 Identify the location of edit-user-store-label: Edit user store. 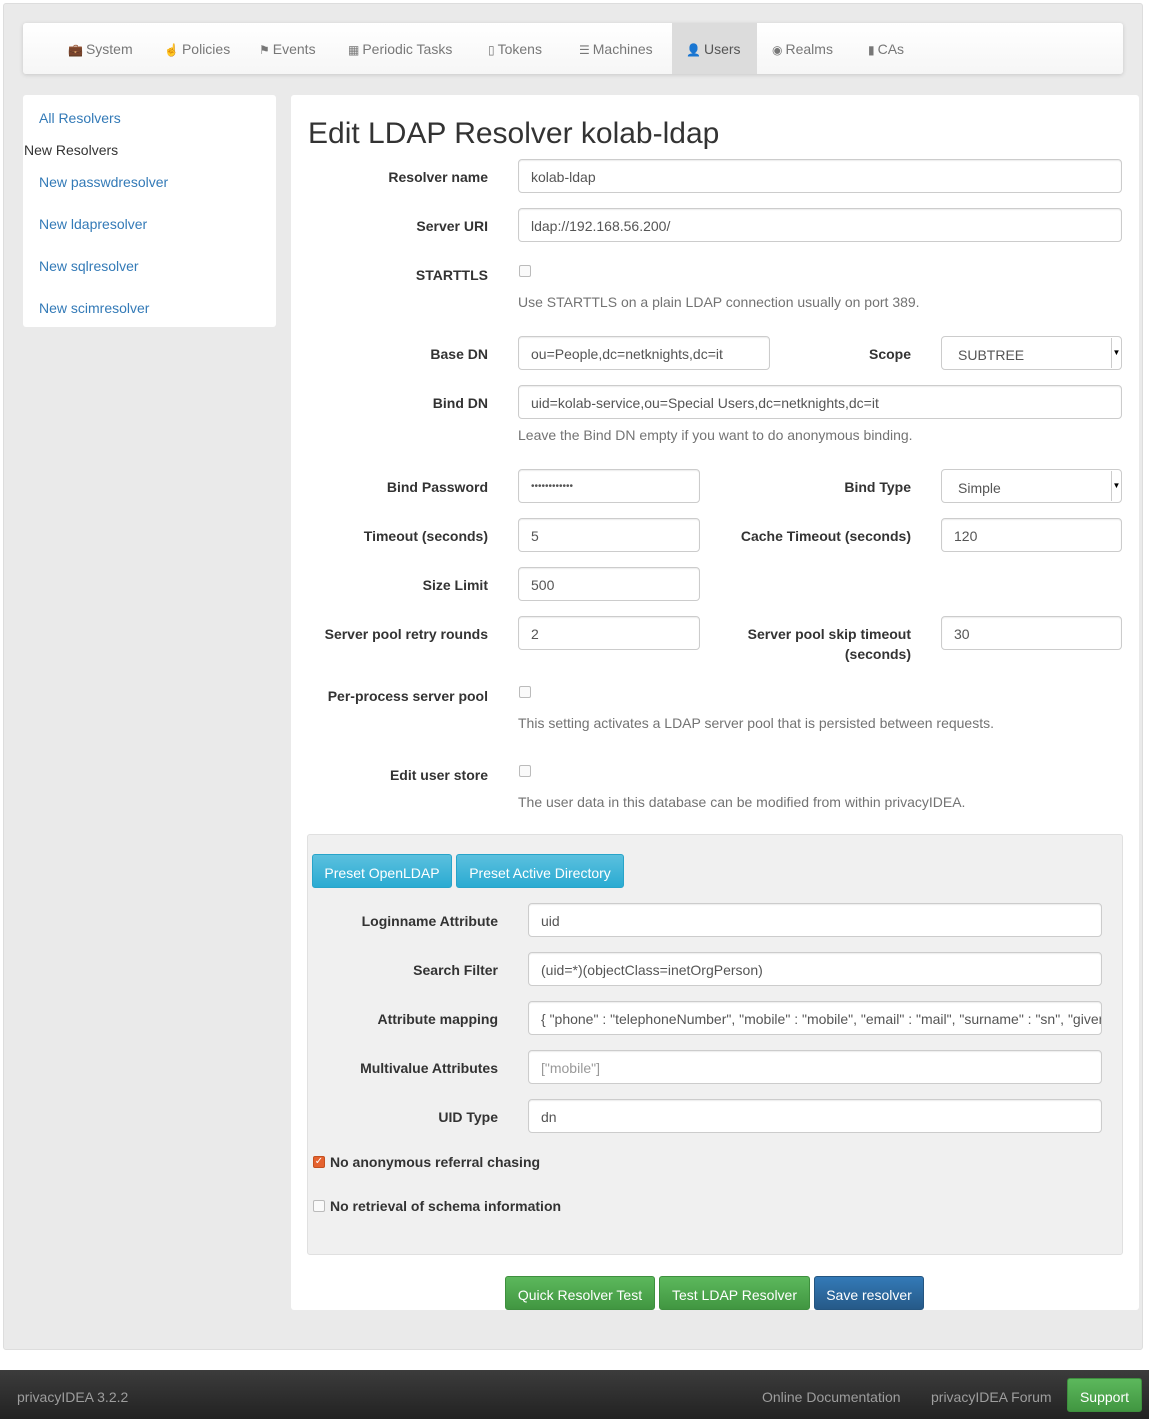
(438, 775).